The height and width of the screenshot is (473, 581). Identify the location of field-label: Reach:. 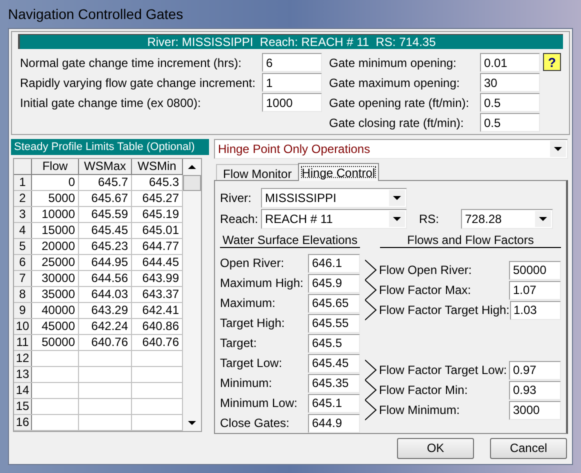
(240, 219).